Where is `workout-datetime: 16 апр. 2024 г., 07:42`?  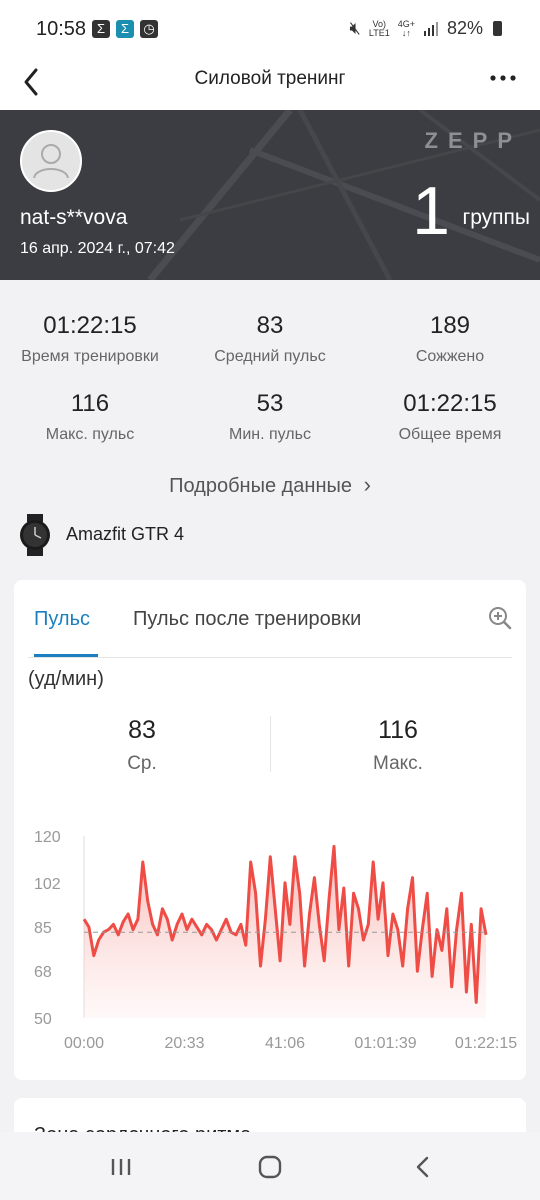 workout-datetime: 16 апр. 2024 г., 07:42 is located at coordinates (97, 248).